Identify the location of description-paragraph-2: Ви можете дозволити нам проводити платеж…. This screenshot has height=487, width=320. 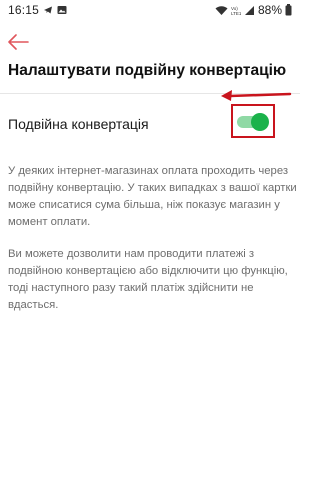
(148, 279).